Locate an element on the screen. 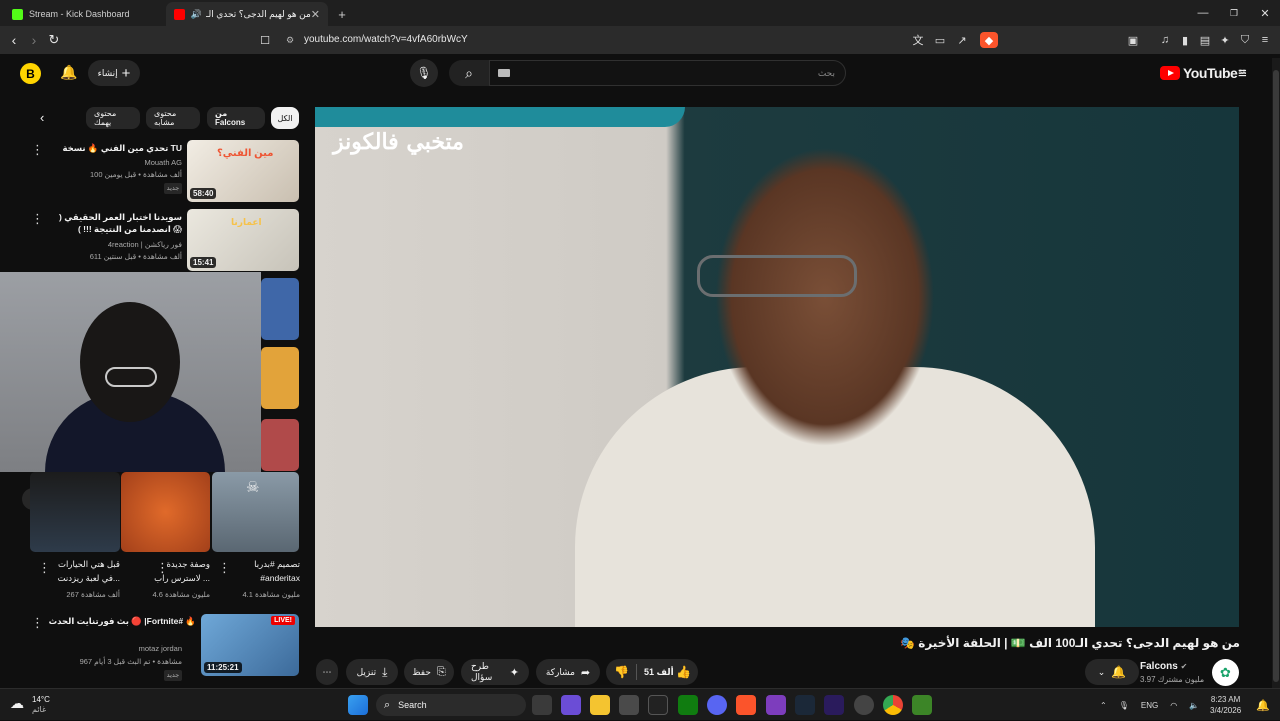 The width and height of the screenshot is (1280, 721). bookmark-icon: ☐ is located at coordinates (265, 40).